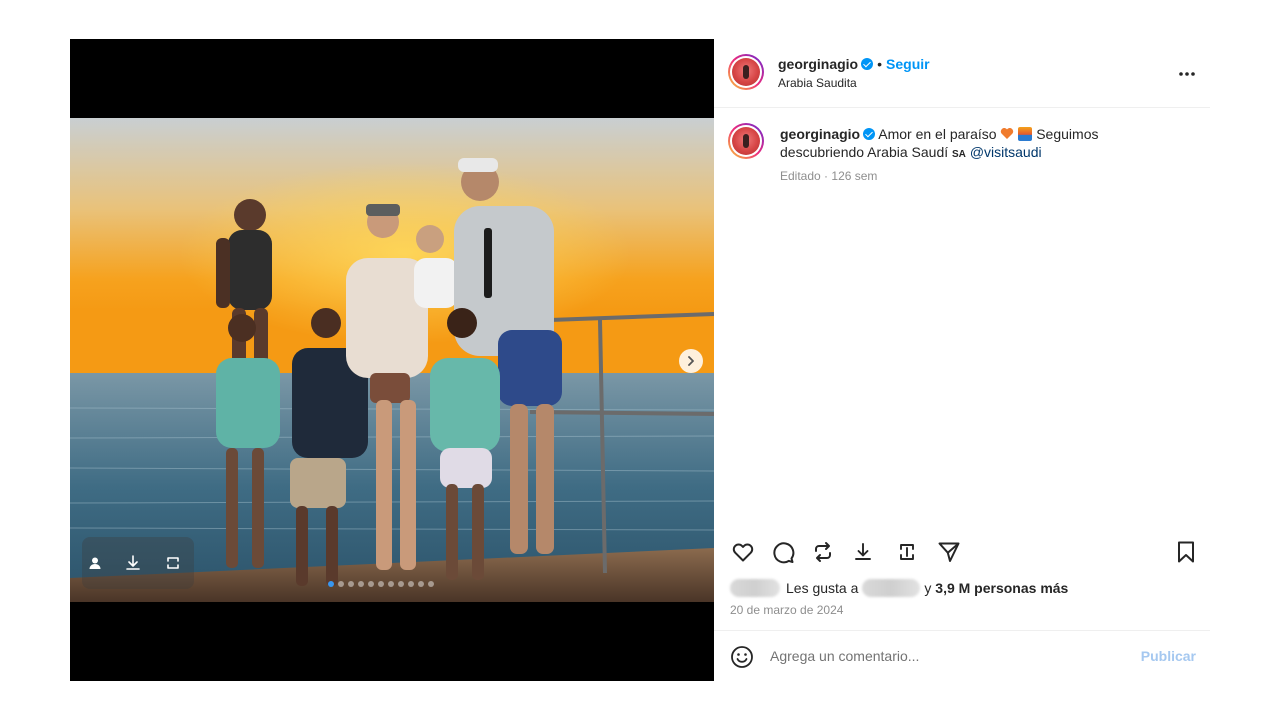  I want to click on comment-button, so click(783, 552).